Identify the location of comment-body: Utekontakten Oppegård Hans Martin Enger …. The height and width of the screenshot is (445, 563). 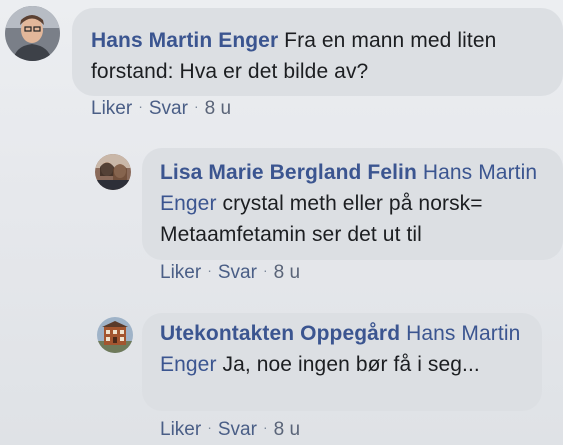
(347, 349).